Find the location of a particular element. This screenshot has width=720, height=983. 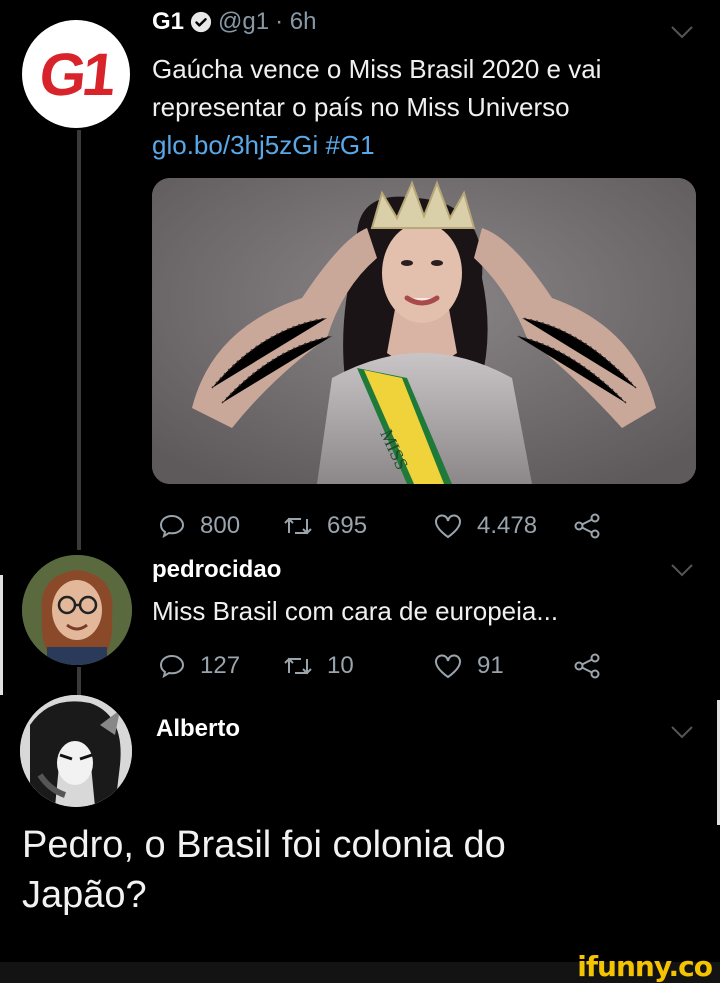

retweet-count: 10 is located at coordinates (340, 665).